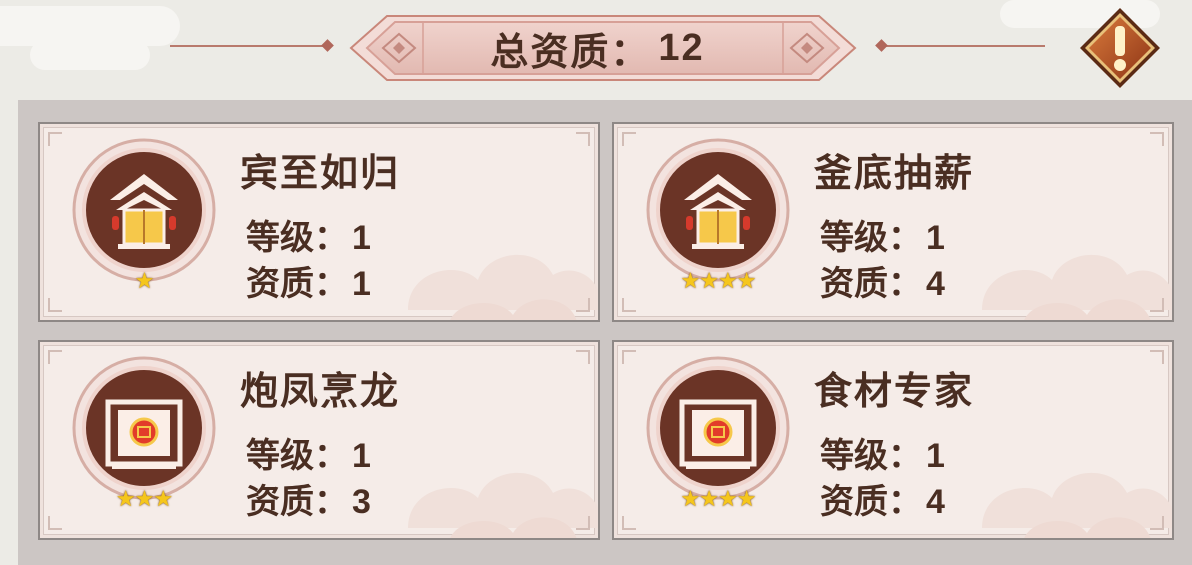  I want to click on quality-value: 1, so click(361, 284).